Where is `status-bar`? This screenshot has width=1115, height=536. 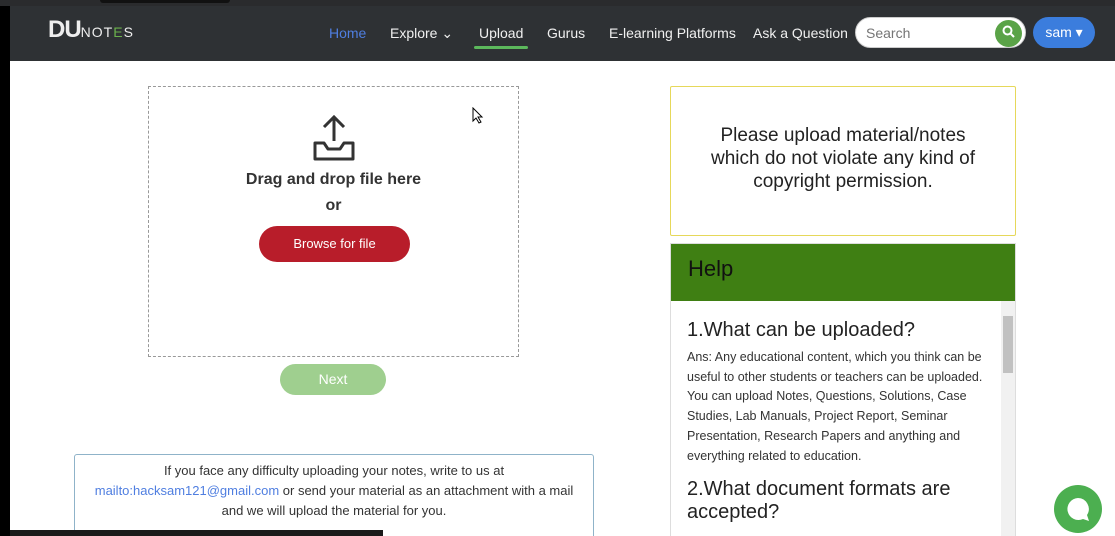
status-bar is located at coordinates (196, 533).